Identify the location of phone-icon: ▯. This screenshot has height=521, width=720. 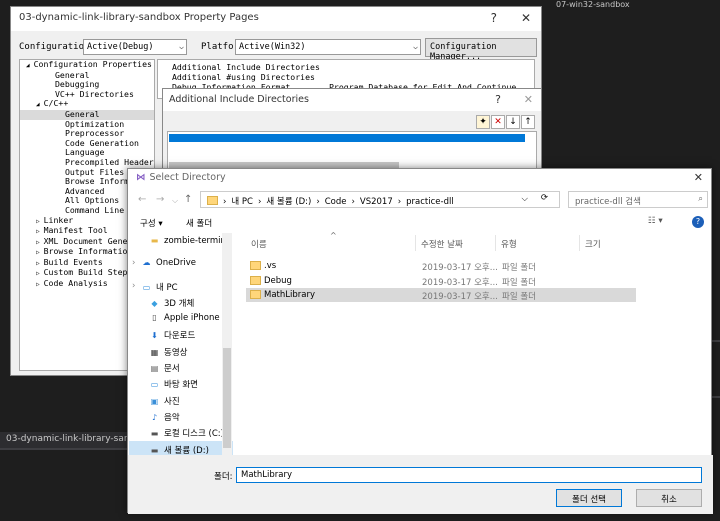
(154, 318).